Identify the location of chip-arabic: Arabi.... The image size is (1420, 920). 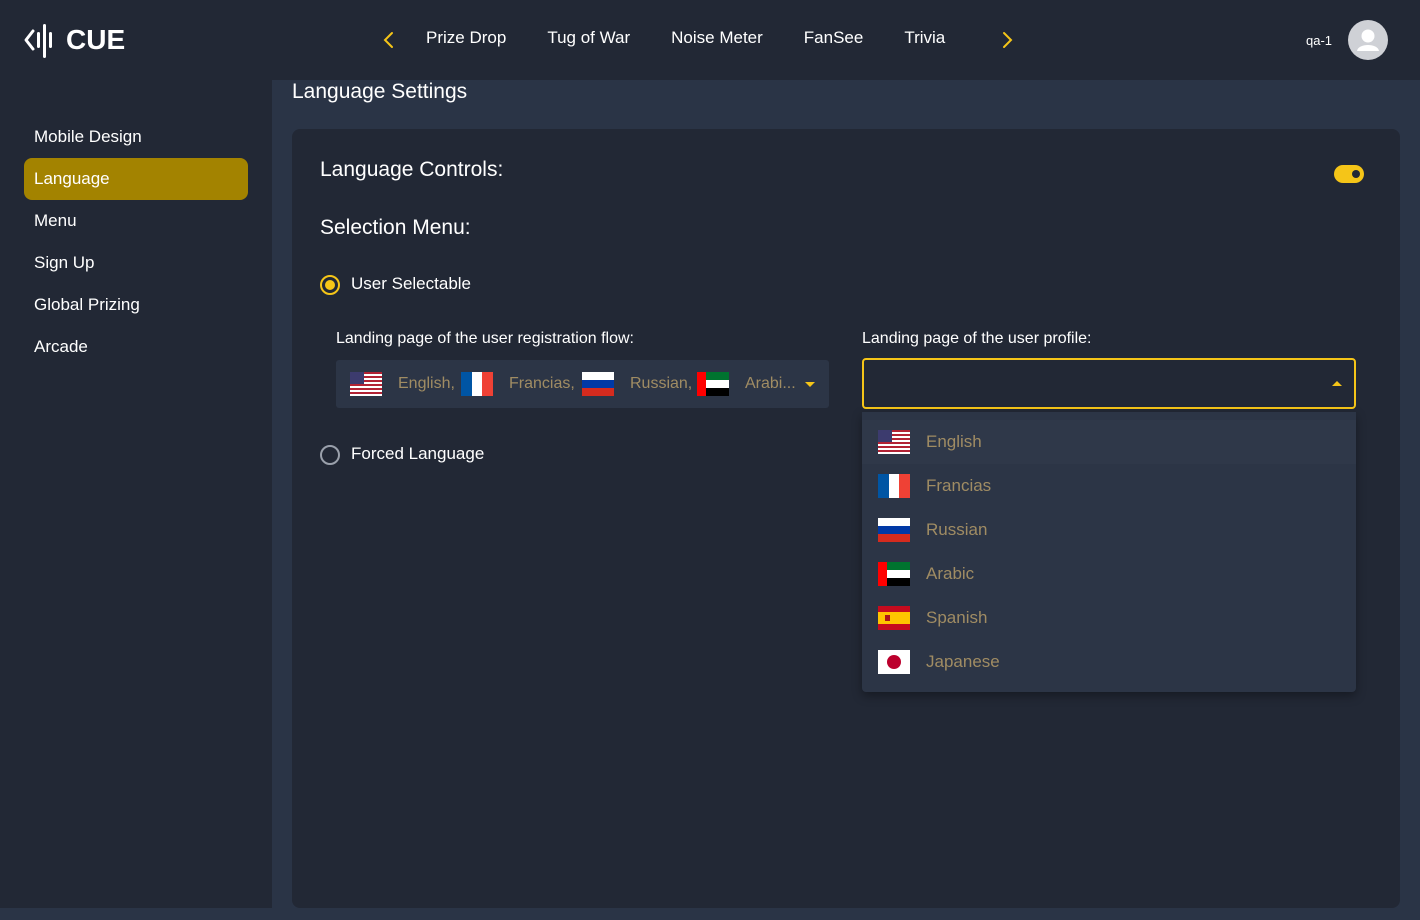
(746, 384).